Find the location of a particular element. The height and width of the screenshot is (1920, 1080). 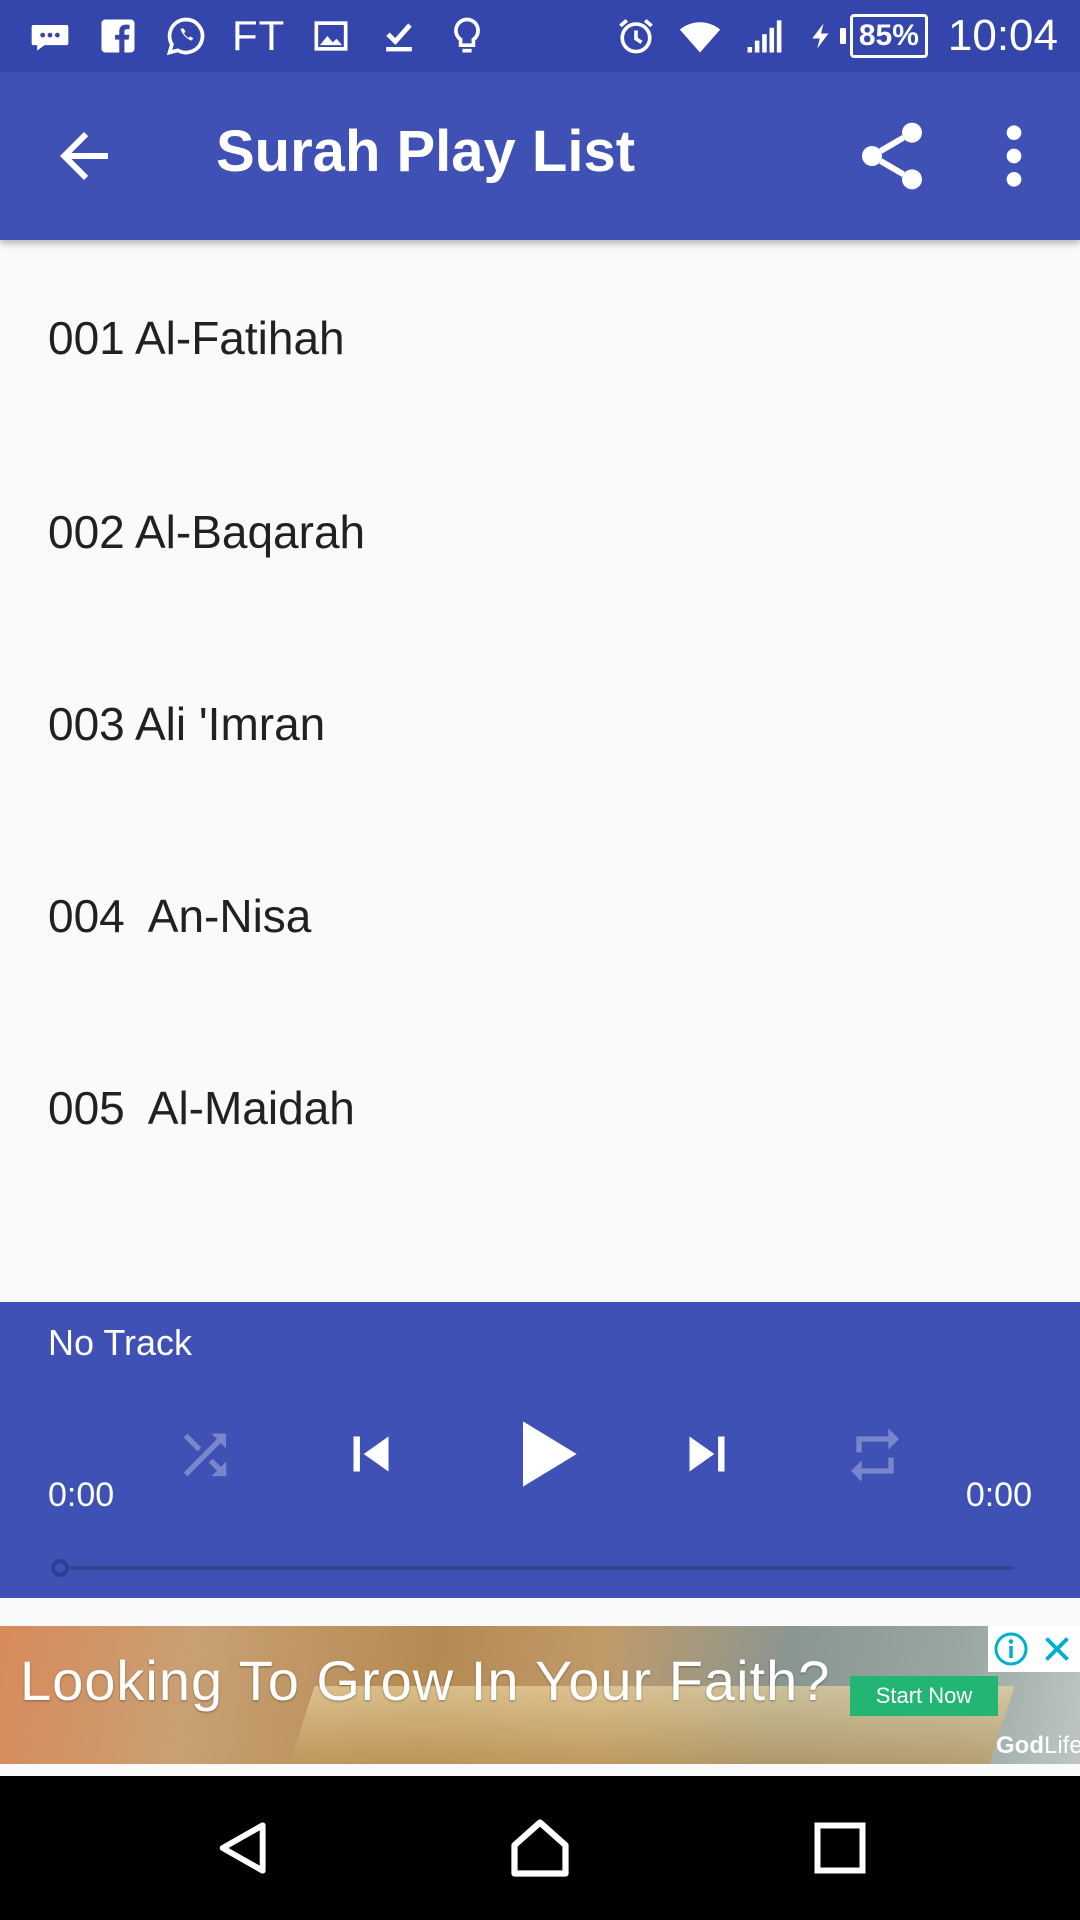

repeat-button is located at coordinates (875, 1455).